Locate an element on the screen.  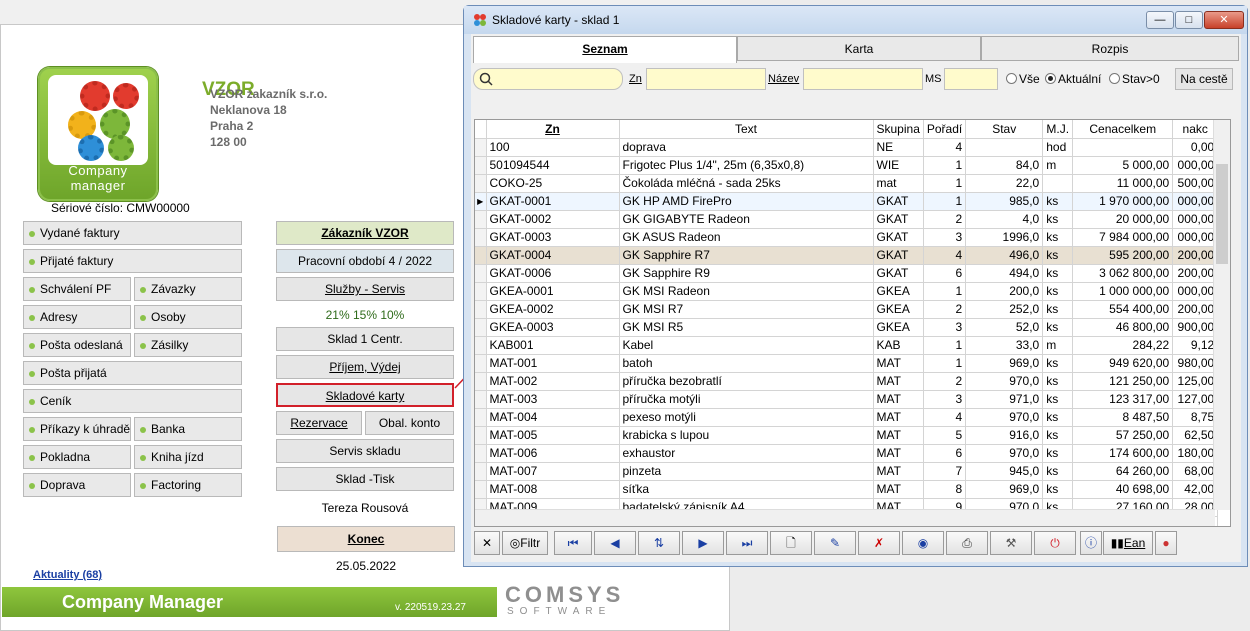
menu-adresy: Adresy is located at coordinates (77, 317).